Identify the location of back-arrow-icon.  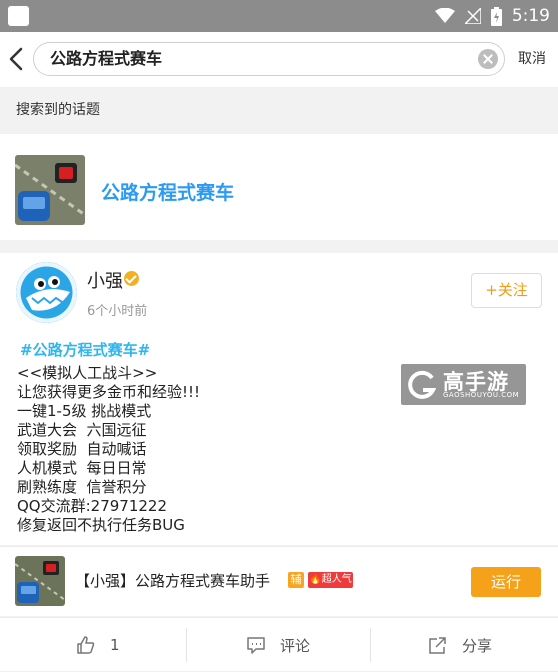
(17, 59).